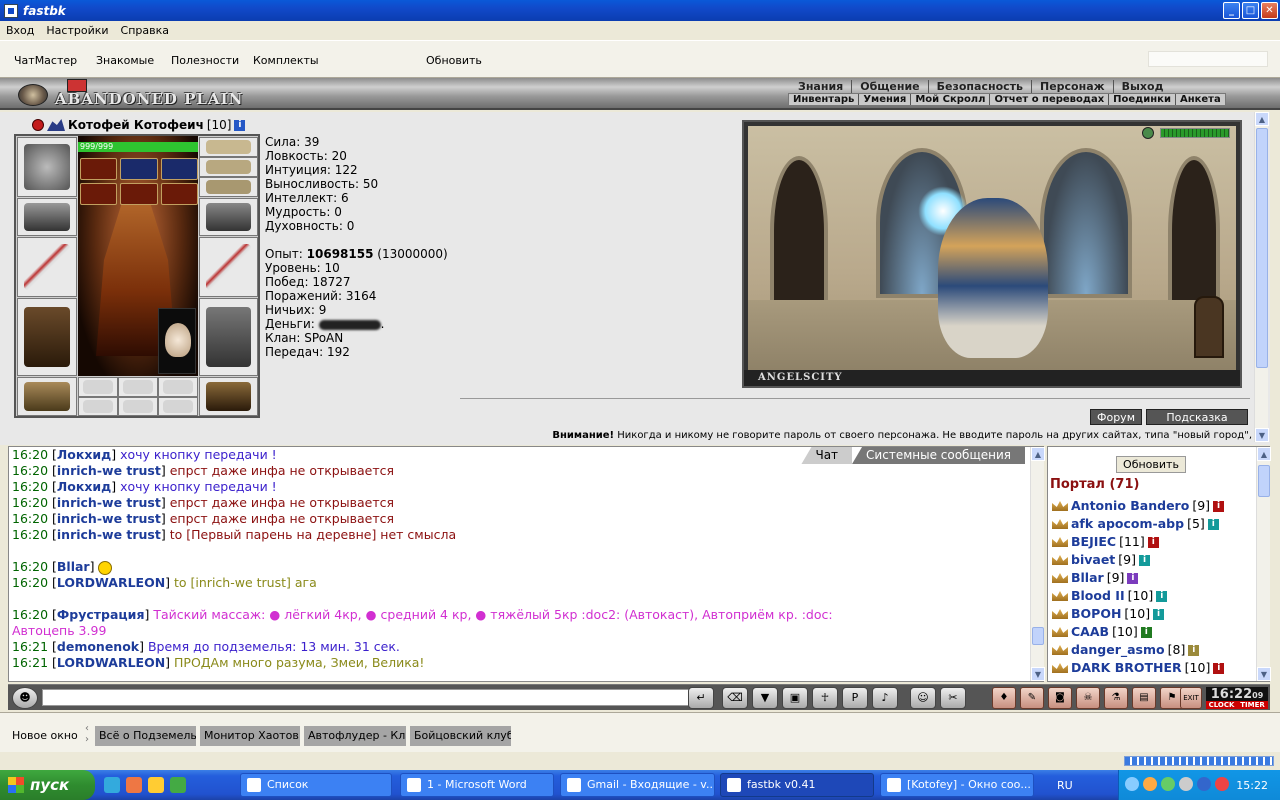 This screenshot has width=1280, height=800. Describe the element at coordinates (87, 734) in the screenshot. I see `tabs-scroll-icon: ‹ ›` at that location.